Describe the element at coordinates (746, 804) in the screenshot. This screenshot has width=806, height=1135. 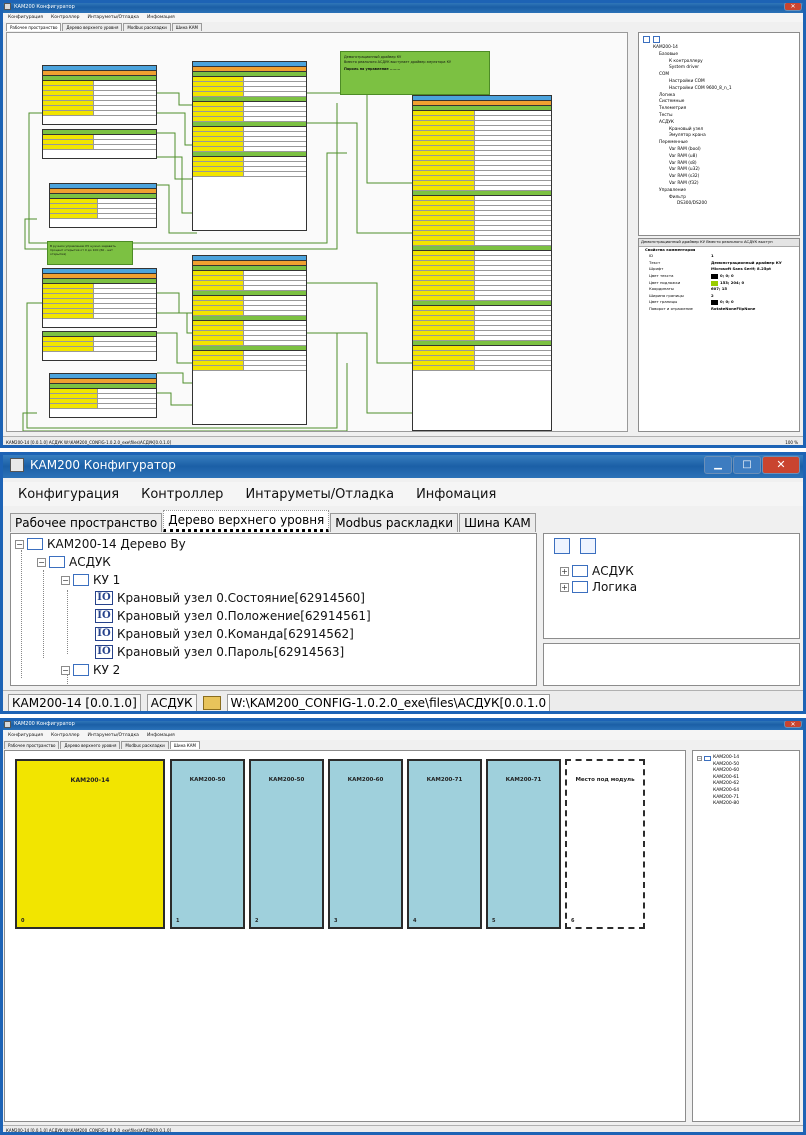
I see `tree-item: КАМ200-80` at that location.